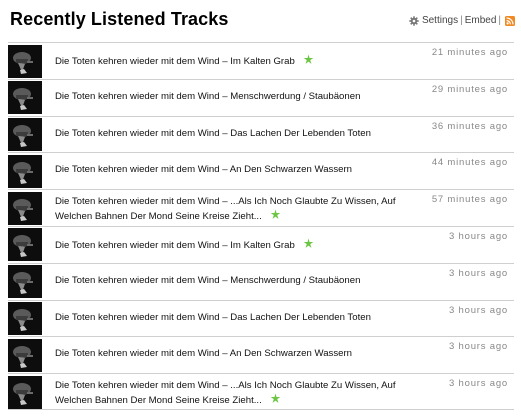  I want to click on page-title: Recently Listened Tracks, so click(119, 19).